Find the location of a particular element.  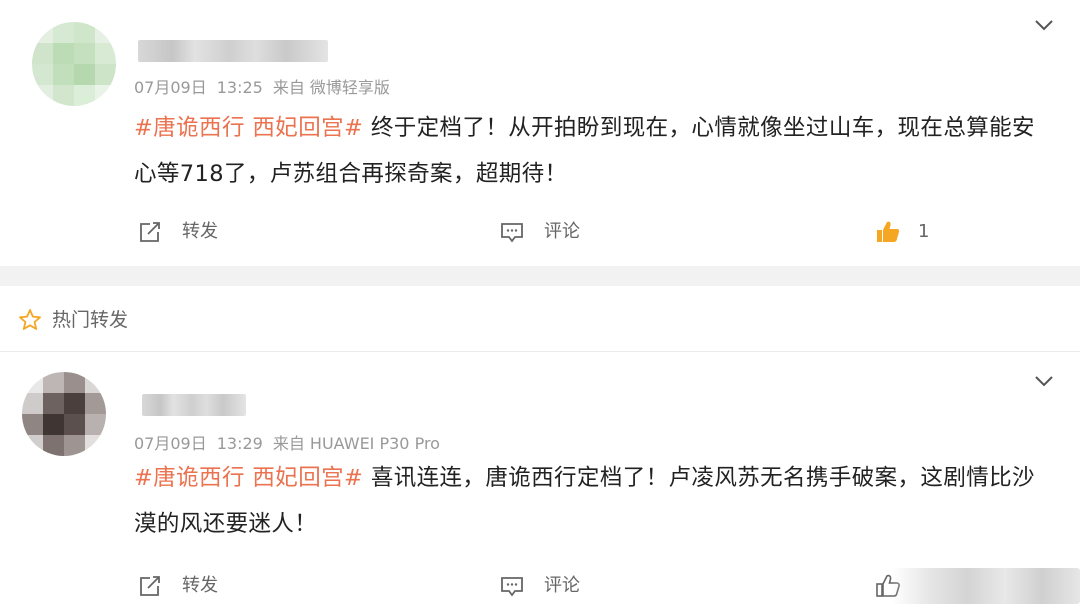

post-meta: 07月09日 13:25 来自 微博轻享版 is located at coordinates (262, 88).